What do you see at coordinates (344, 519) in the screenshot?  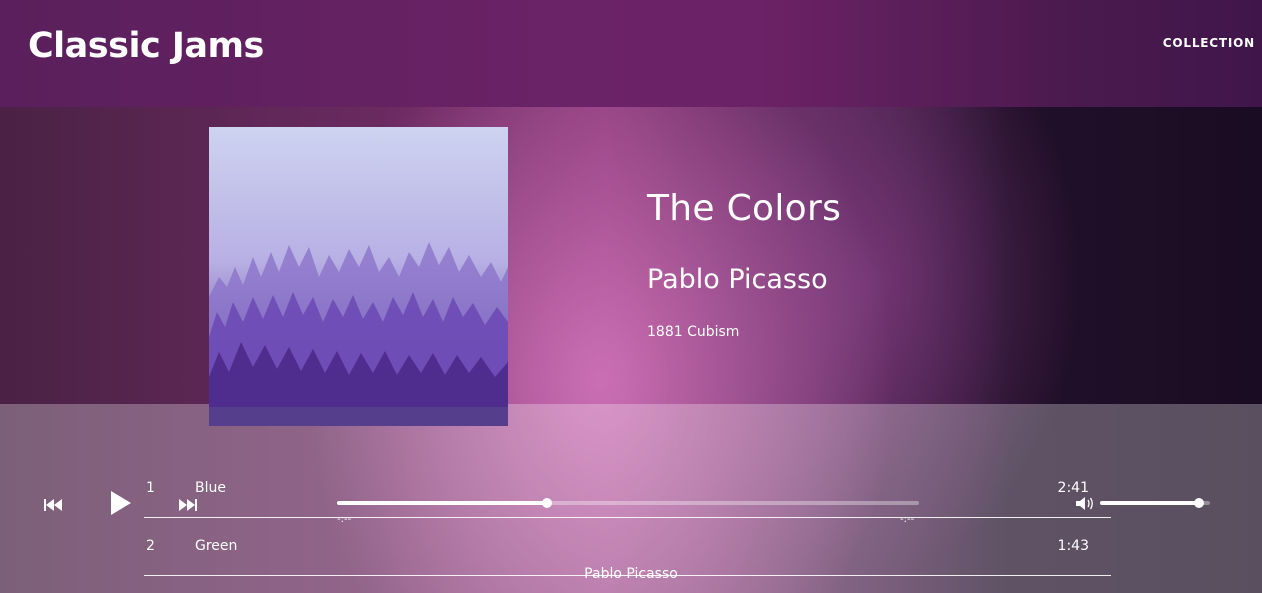 I see `current-time: -:--` at bounding box center [344, 519].